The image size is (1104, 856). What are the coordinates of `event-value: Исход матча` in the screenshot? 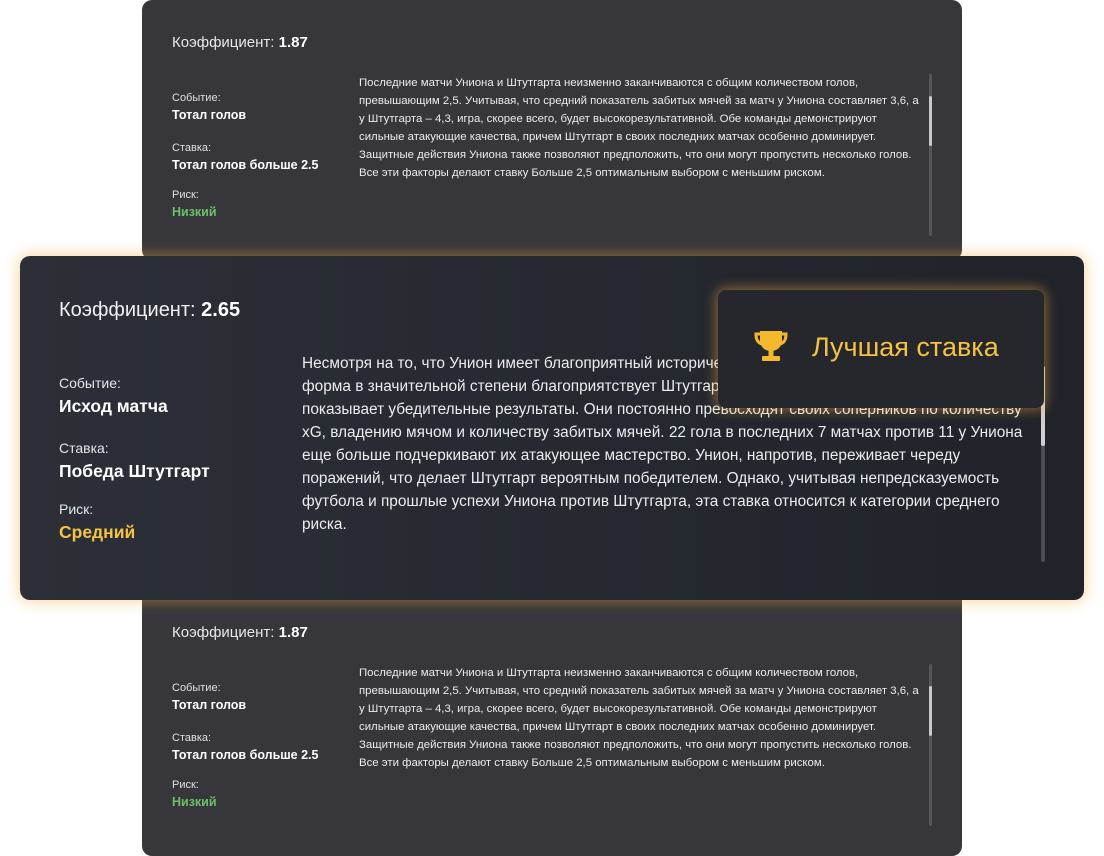 It's located at (113, 406).